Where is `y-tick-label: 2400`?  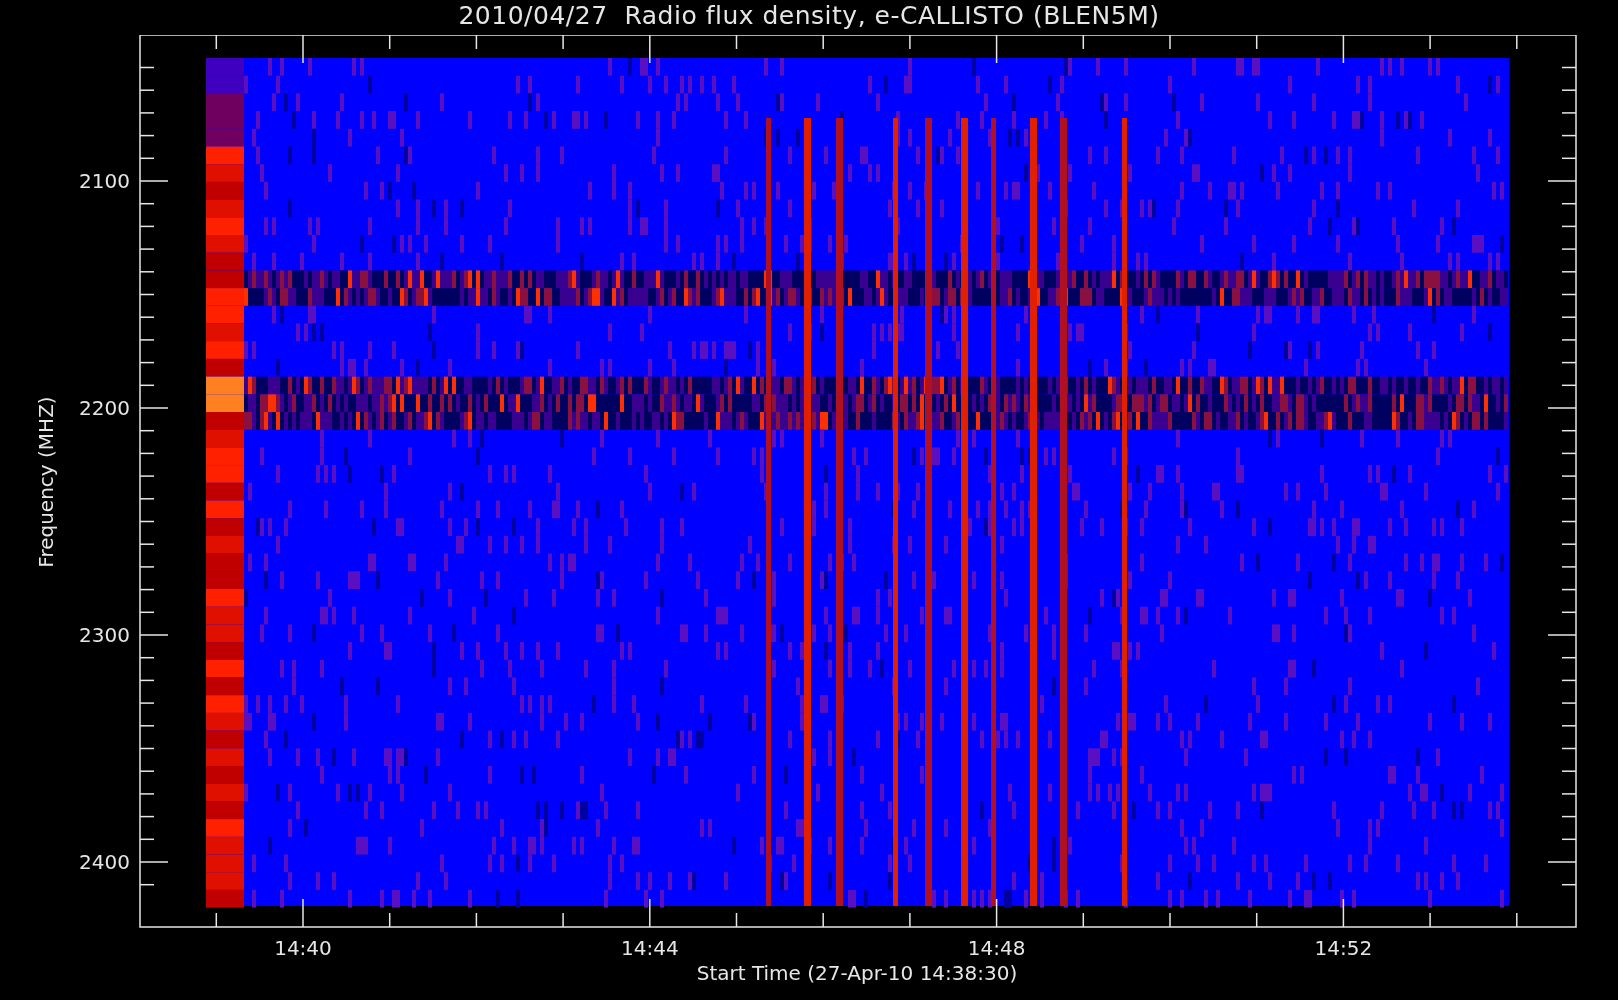
y-tick-label: 2400 is located at coordinates (104, 862).